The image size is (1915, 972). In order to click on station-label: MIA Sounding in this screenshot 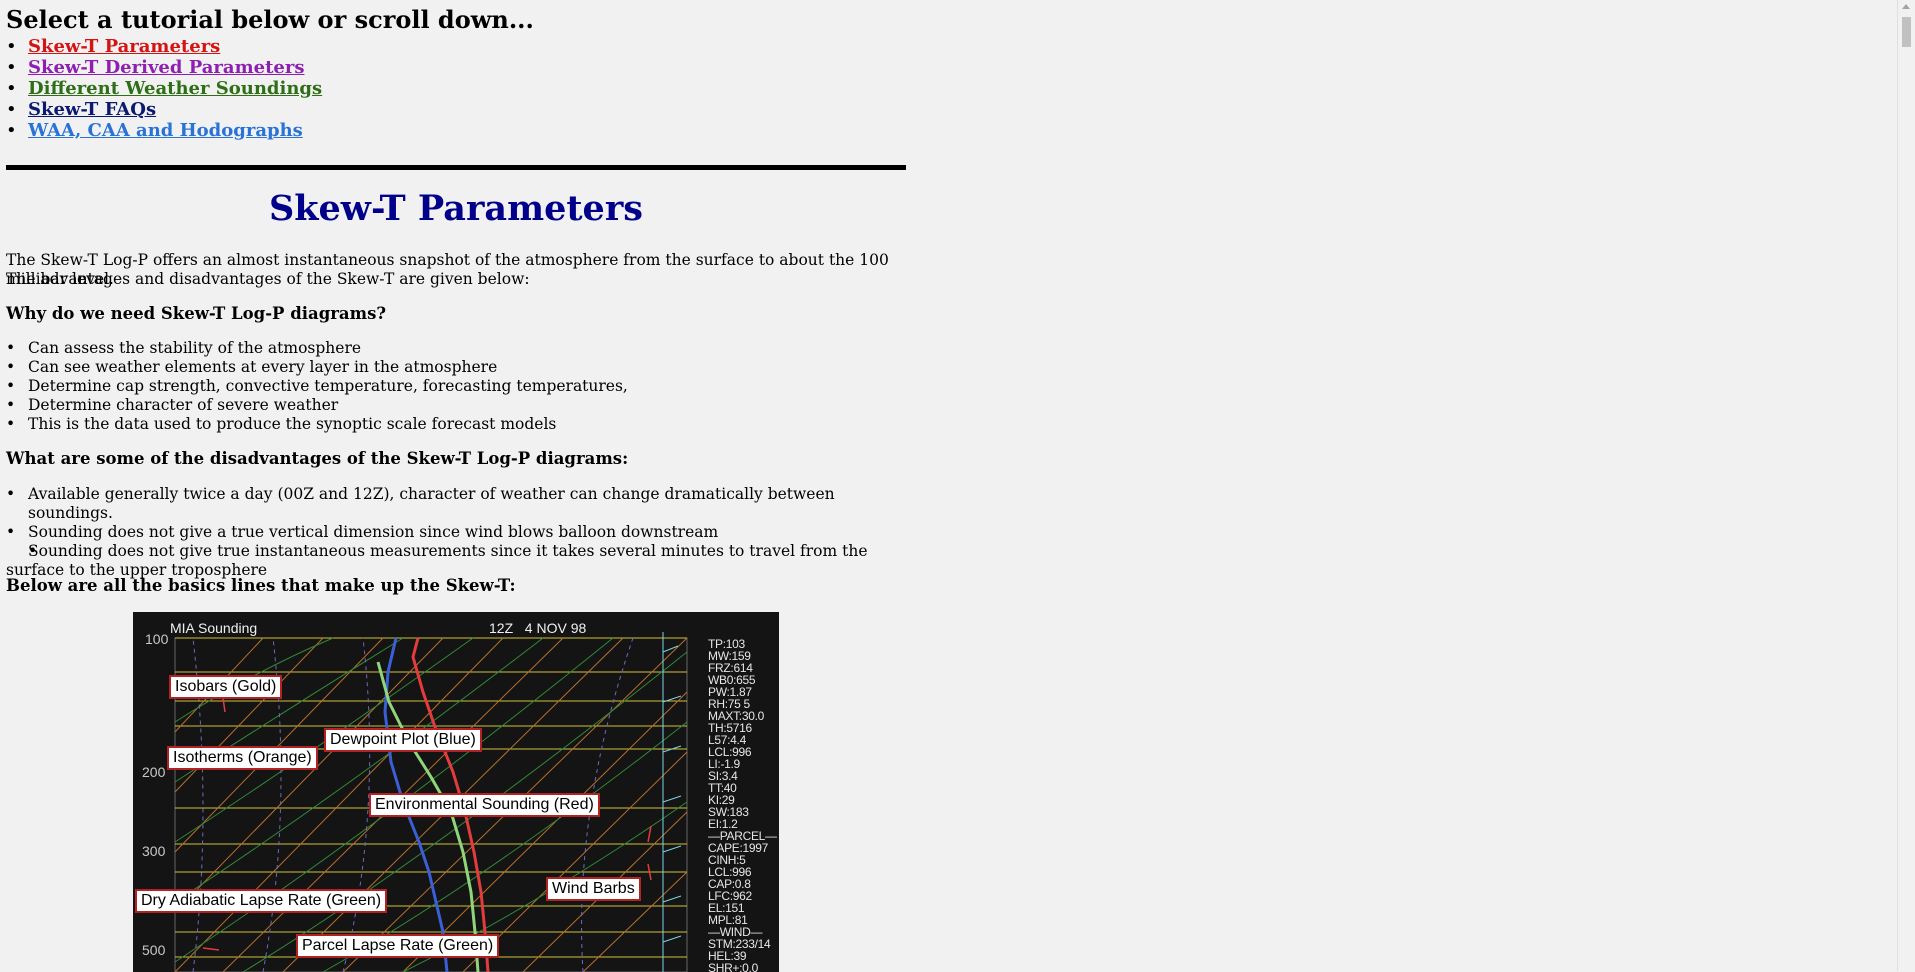, I will do `click(214, 628)`.